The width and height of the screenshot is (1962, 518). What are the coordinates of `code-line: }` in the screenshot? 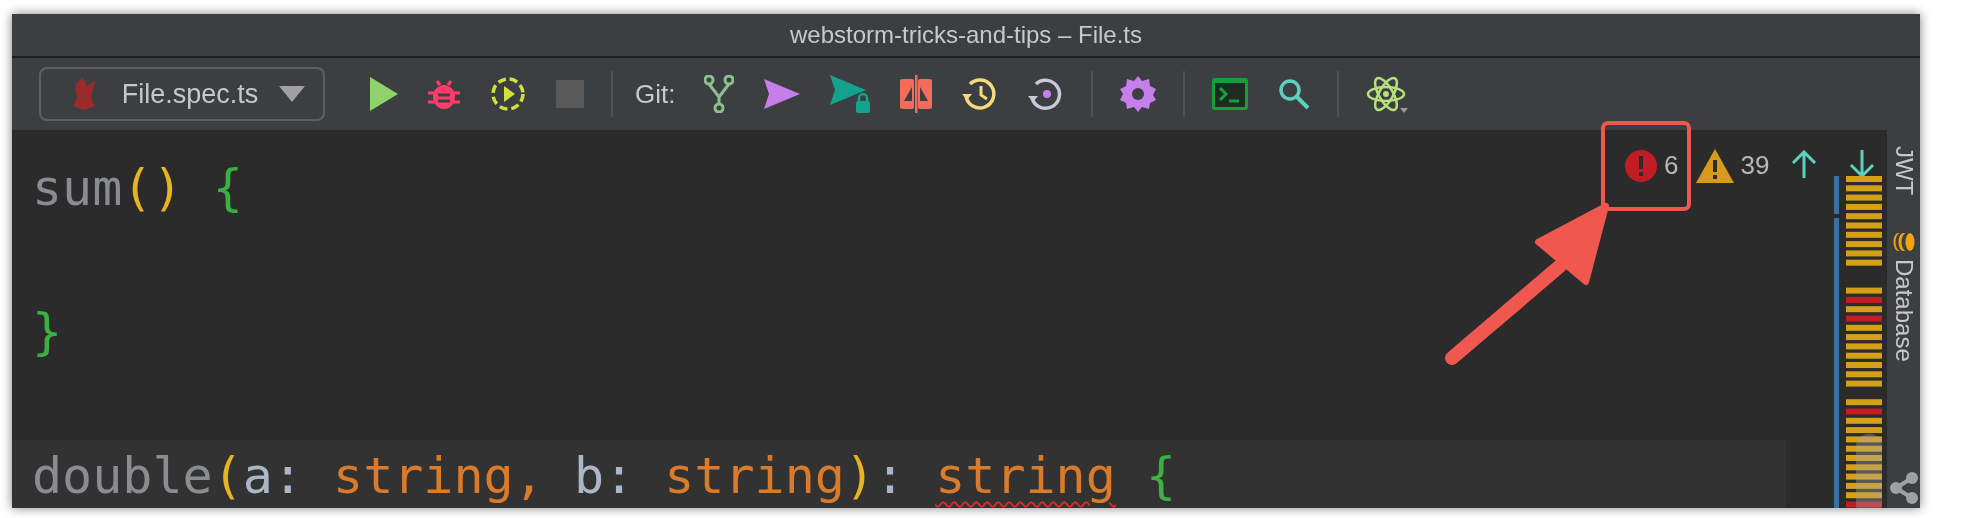 It's located at (47, 332).